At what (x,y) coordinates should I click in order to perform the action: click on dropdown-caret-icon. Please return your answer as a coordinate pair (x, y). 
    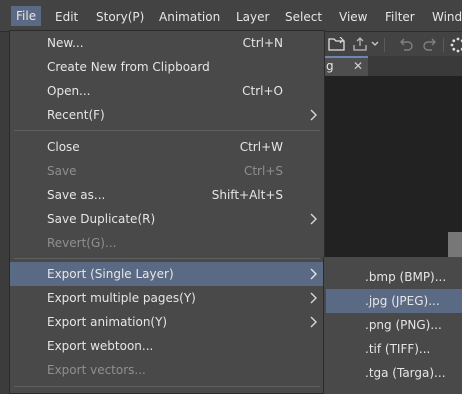
    Looking at the image, I should click on (375, 44).